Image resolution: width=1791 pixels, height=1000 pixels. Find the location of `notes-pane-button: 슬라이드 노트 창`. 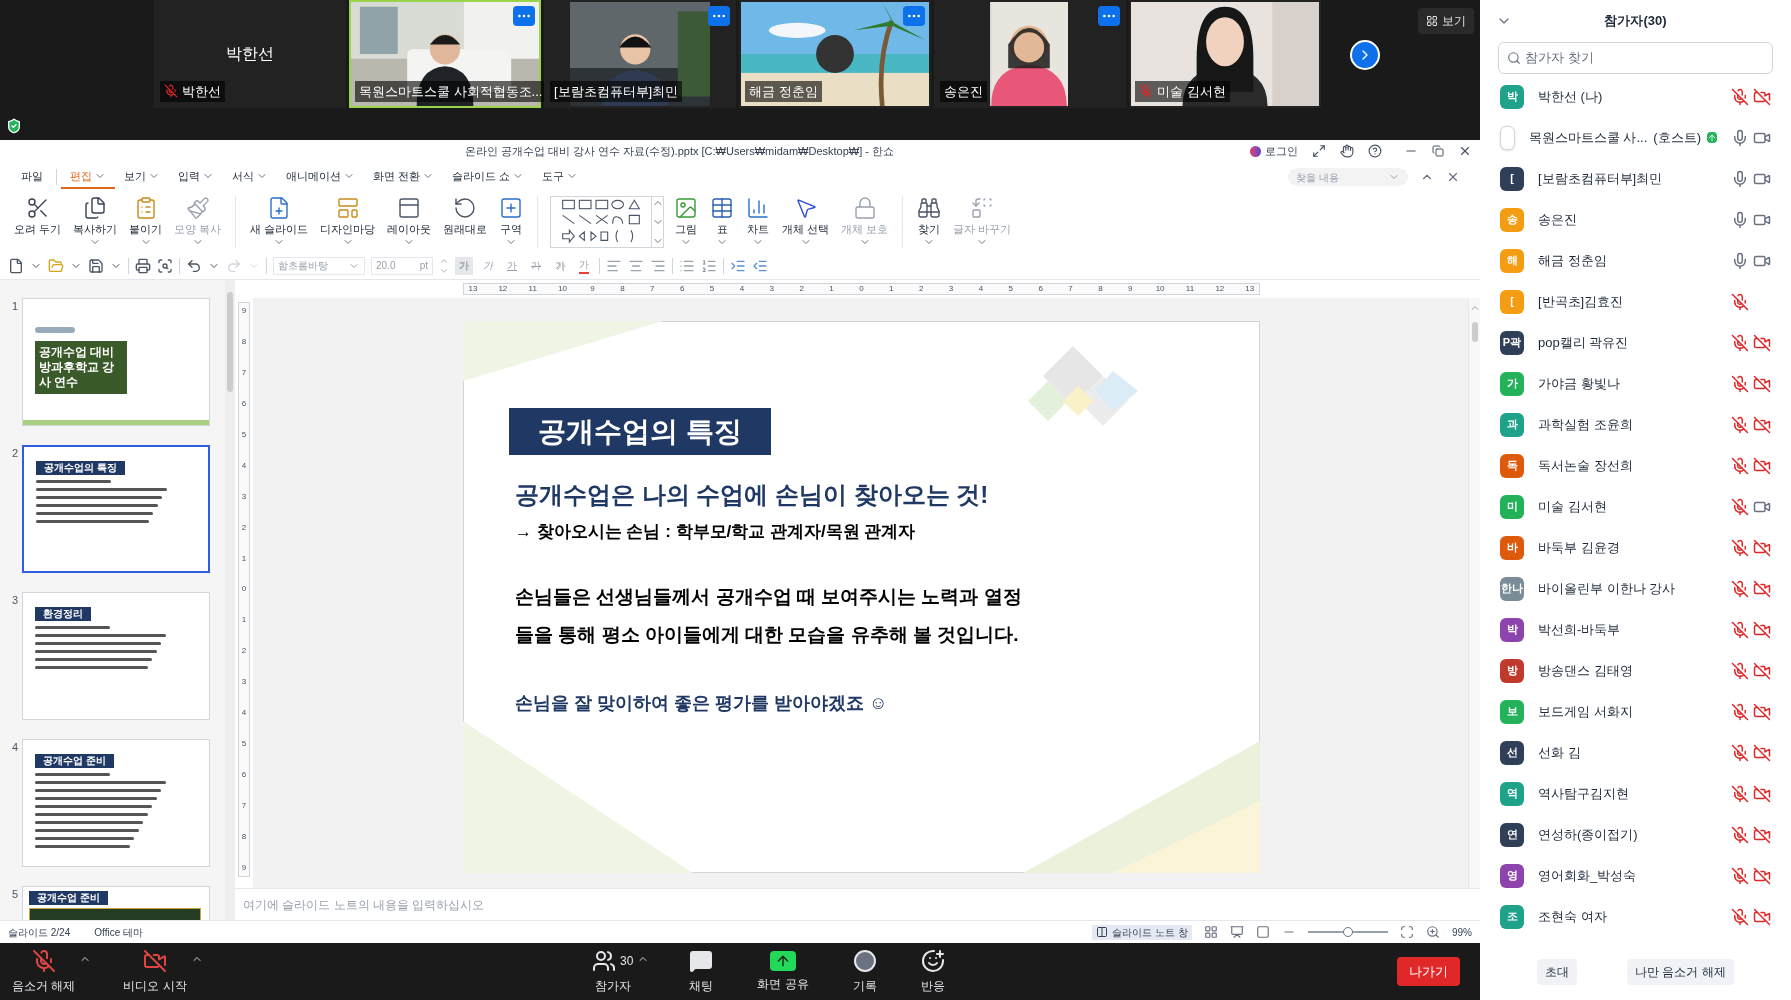

notes-pane-button: 슬라이드 노트 창 is located at coordinates (1142, 932).